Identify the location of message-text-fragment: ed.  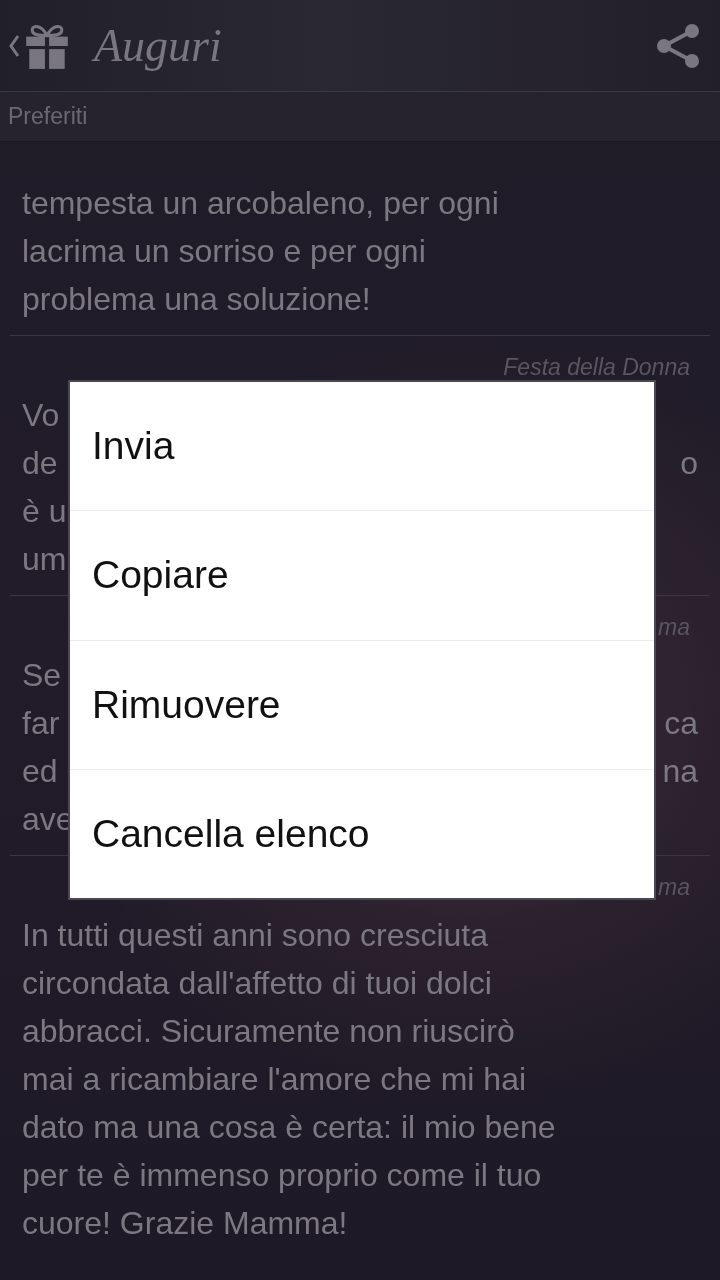
(40, 771).